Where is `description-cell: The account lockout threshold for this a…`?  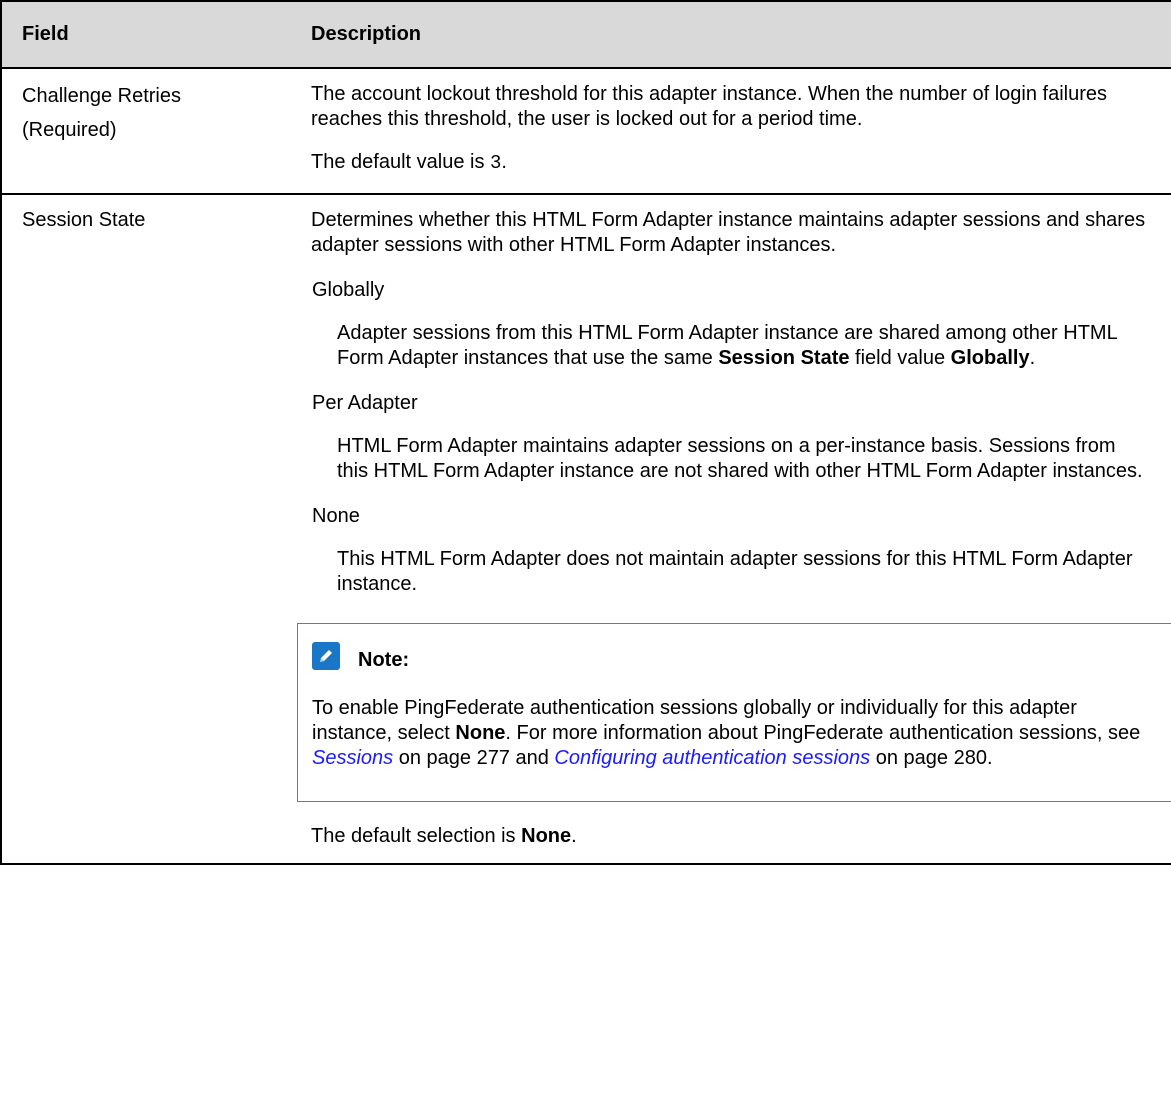
description-cell: The account lockout threshold for this a… is located at coordinates (734, 131).